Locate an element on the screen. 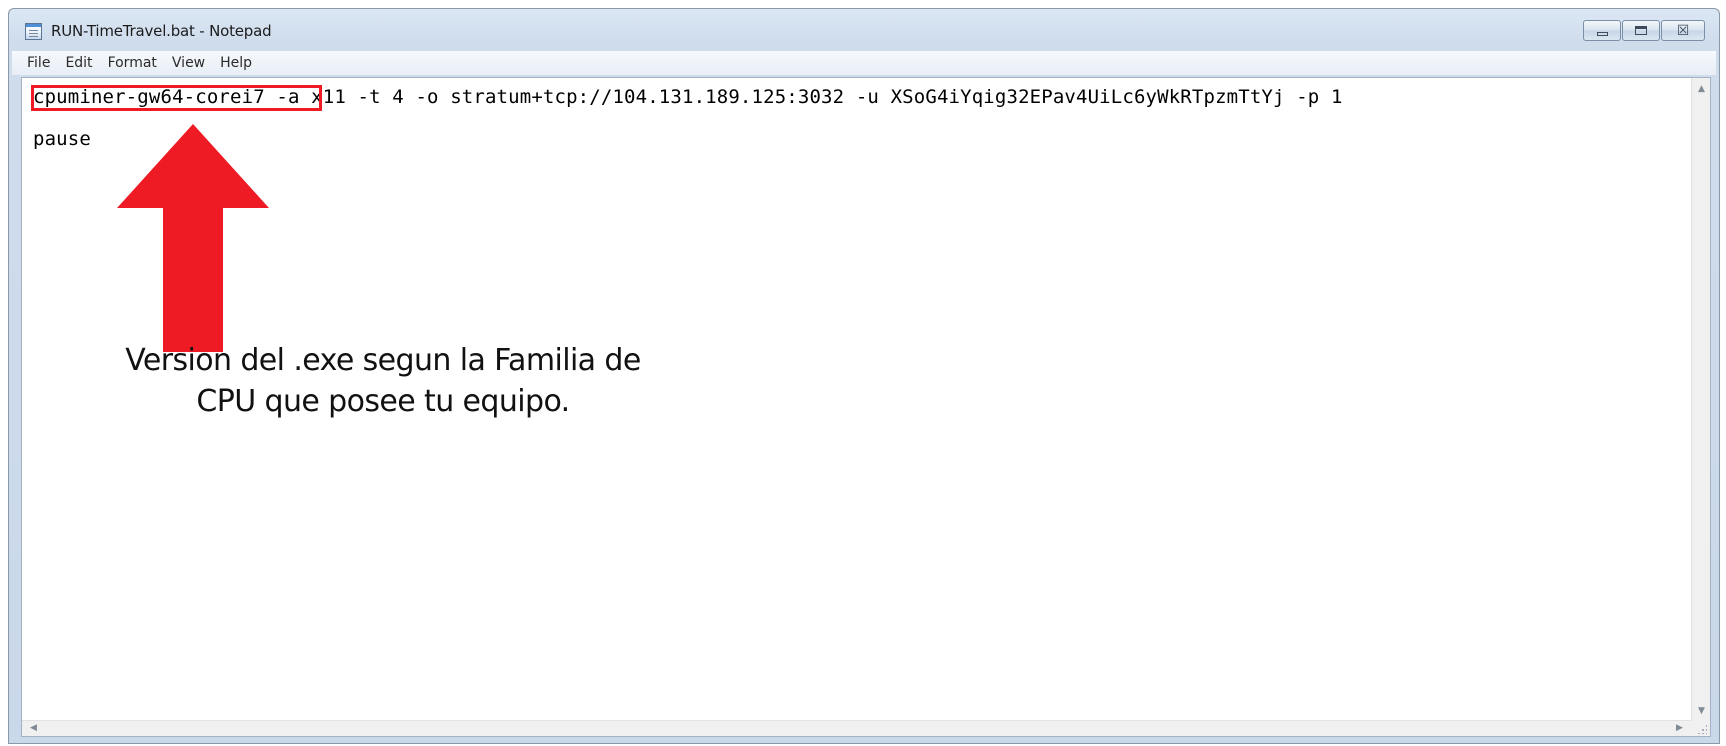 The image size is (1726, 746). document-line-2: pause is located at coordinates (62, 139).